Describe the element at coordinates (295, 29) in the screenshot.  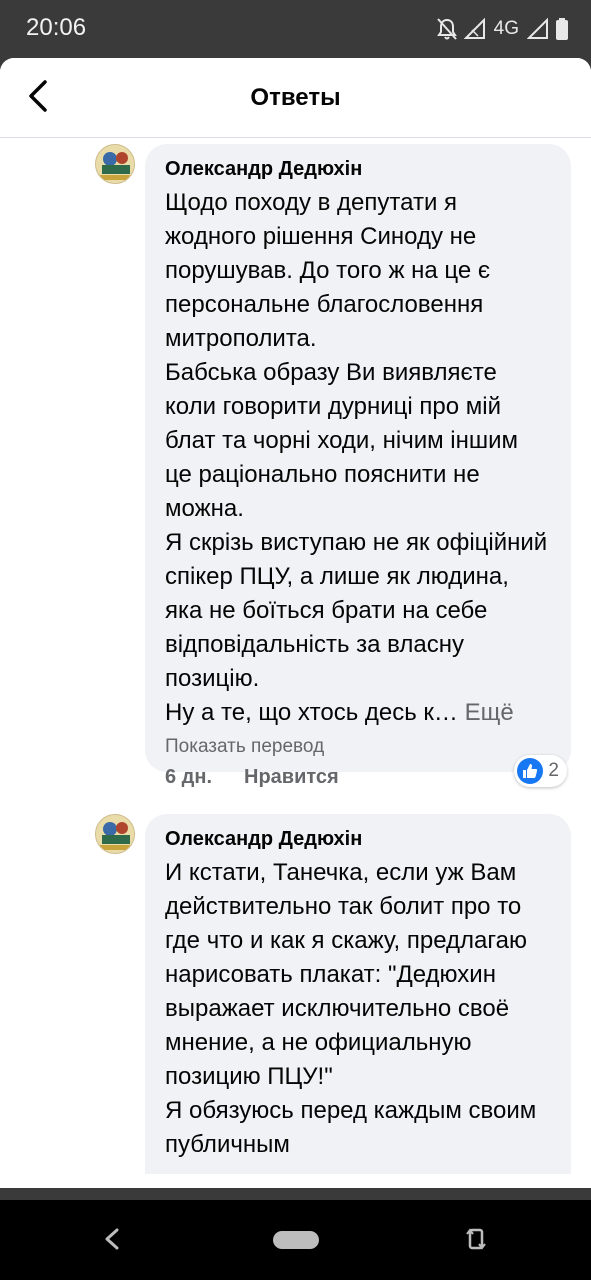
I see `status-bar: 20:06 4G` at that location.